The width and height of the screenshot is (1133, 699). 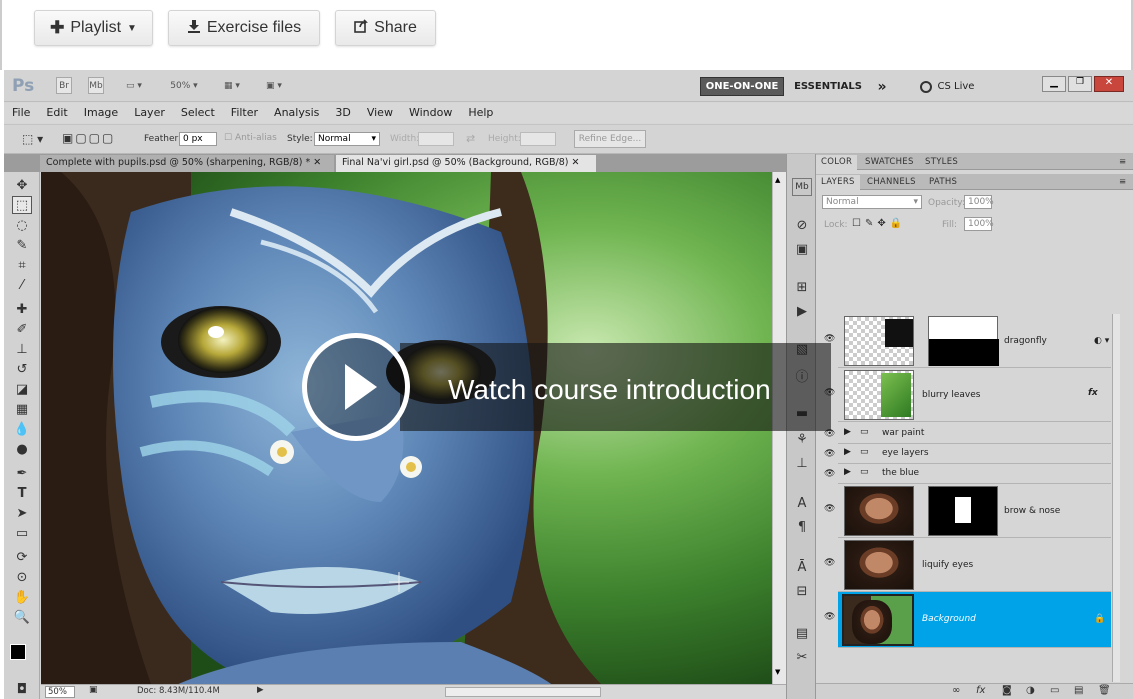 What do you see at coordinates (22, 389) in the screenshot?
I see `eraser-tool-icon: ◪` at bounding box center [22, 389].